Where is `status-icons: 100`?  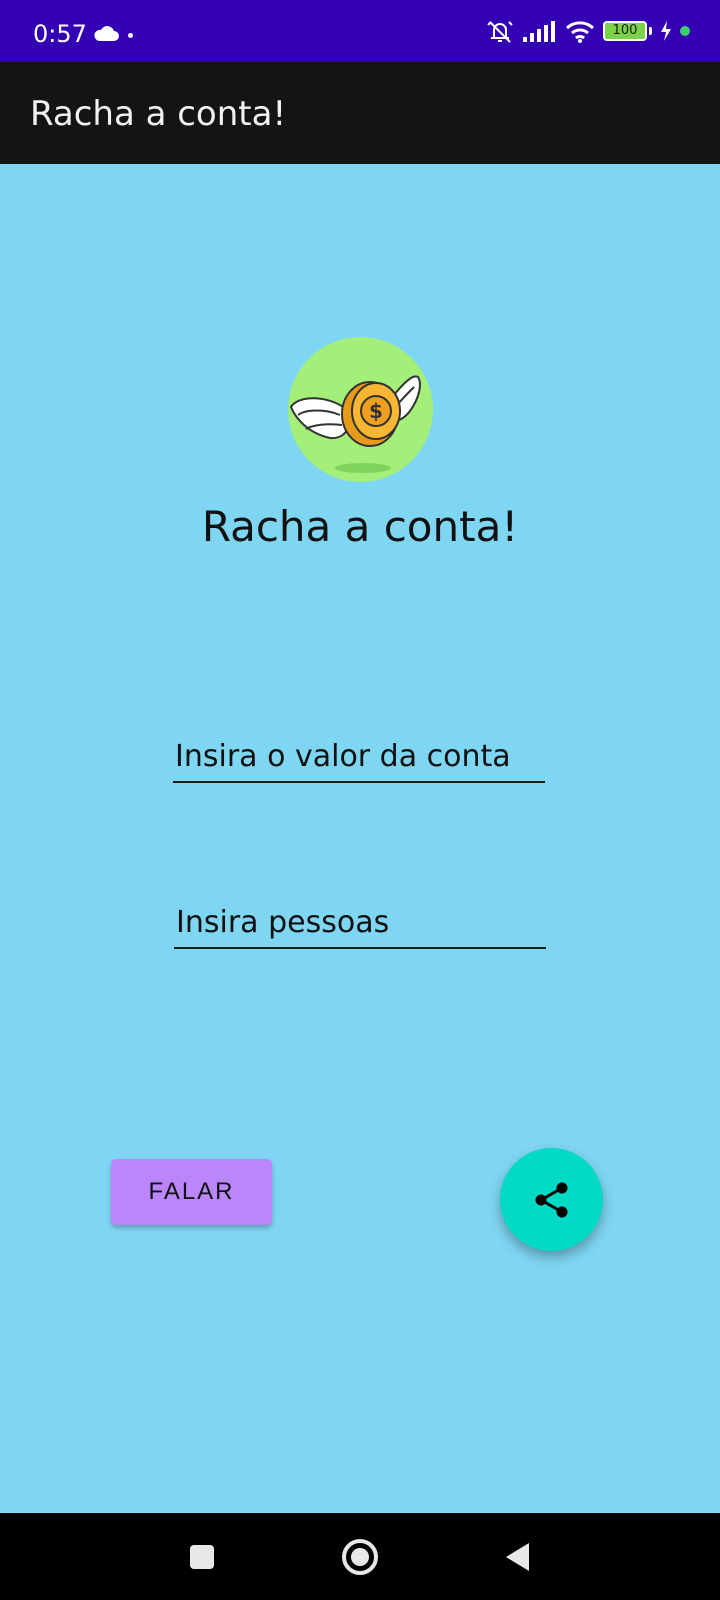
status-icons: 100 is located at coordinates (587, 31).